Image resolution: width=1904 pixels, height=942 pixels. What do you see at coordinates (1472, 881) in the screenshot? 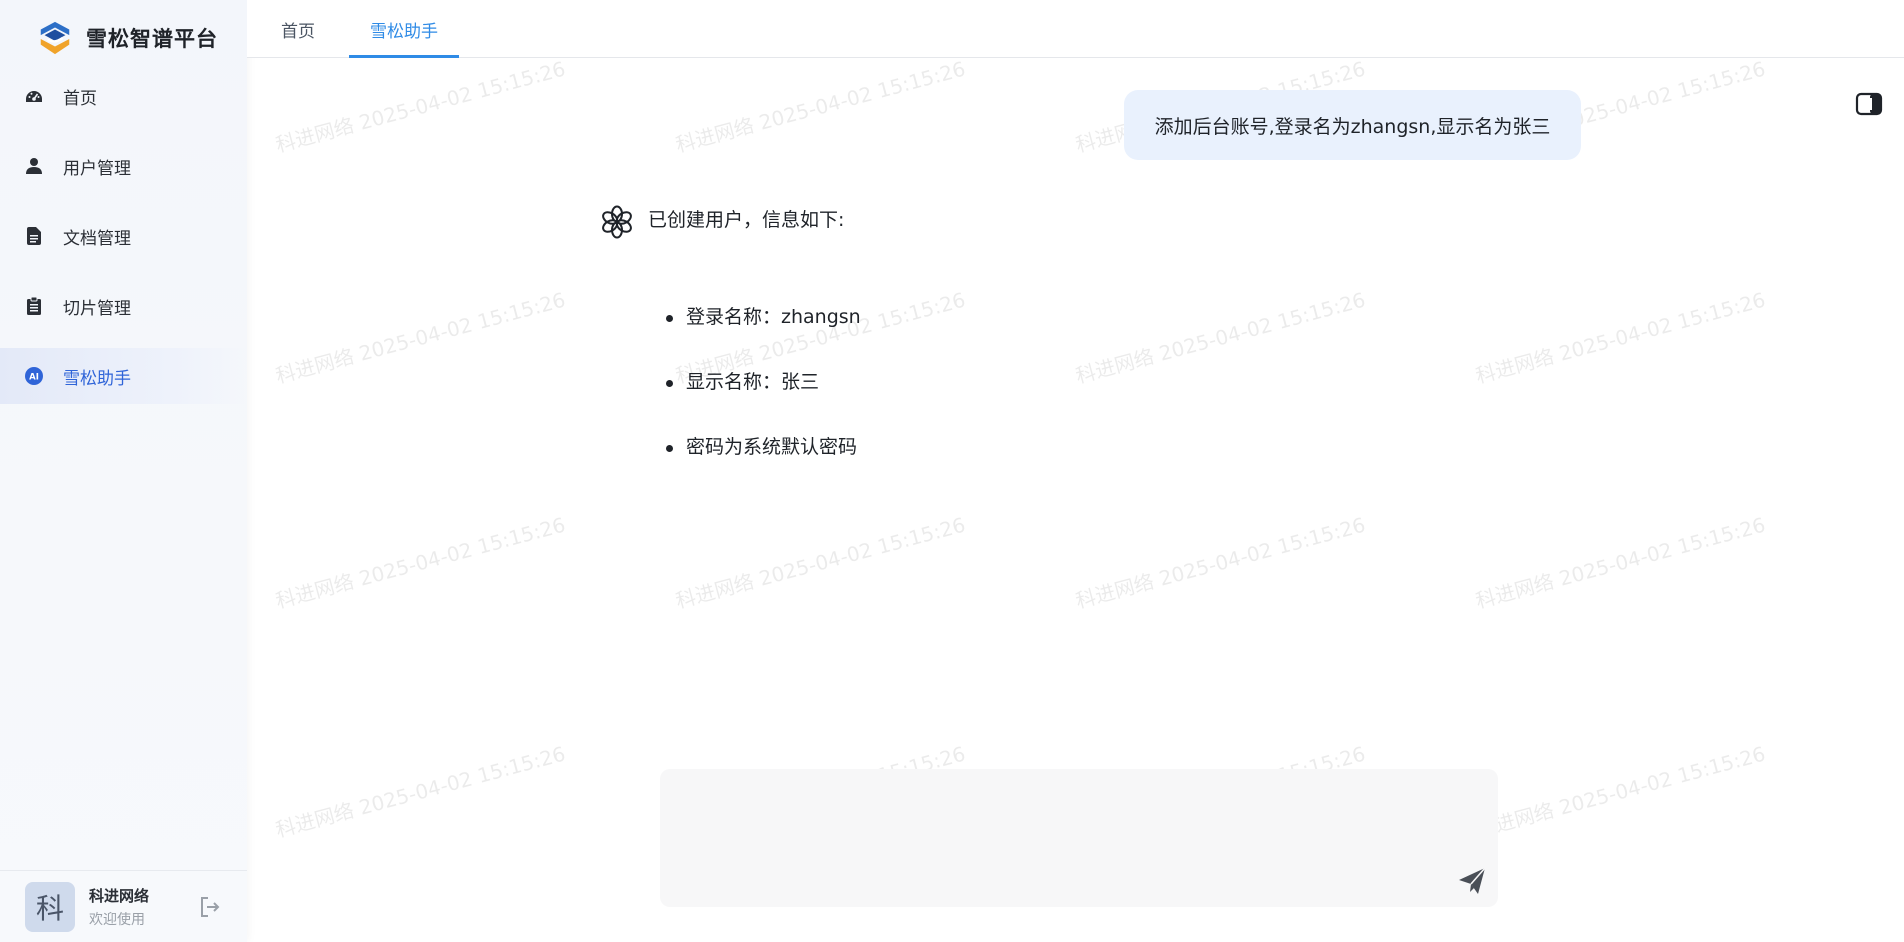
I see `send-icon` at bounding box center [1472, 881].